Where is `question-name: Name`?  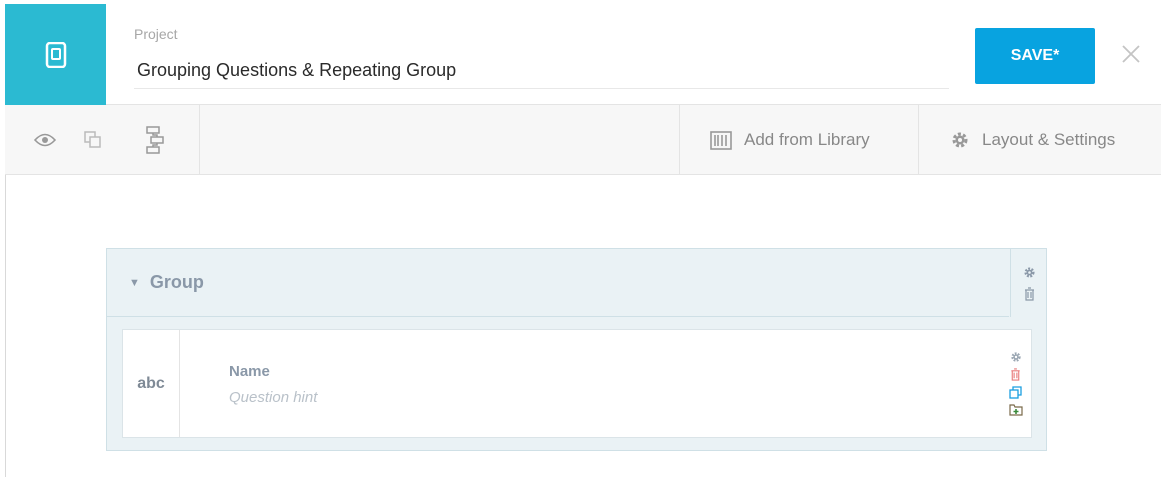 question-name: Name is located at coordinates (249, 371).